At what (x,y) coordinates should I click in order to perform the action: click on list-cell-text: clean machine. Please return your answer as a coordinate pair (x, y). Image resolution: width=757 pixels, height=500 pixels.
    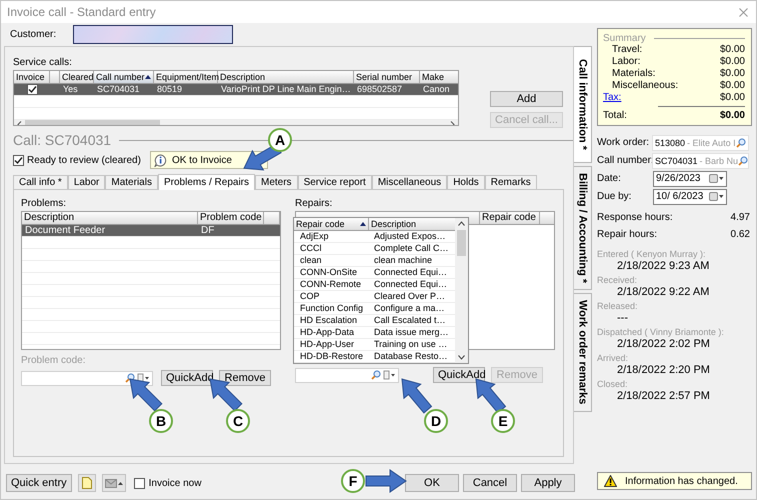
    Looking at the image, I should click on (403, 260).